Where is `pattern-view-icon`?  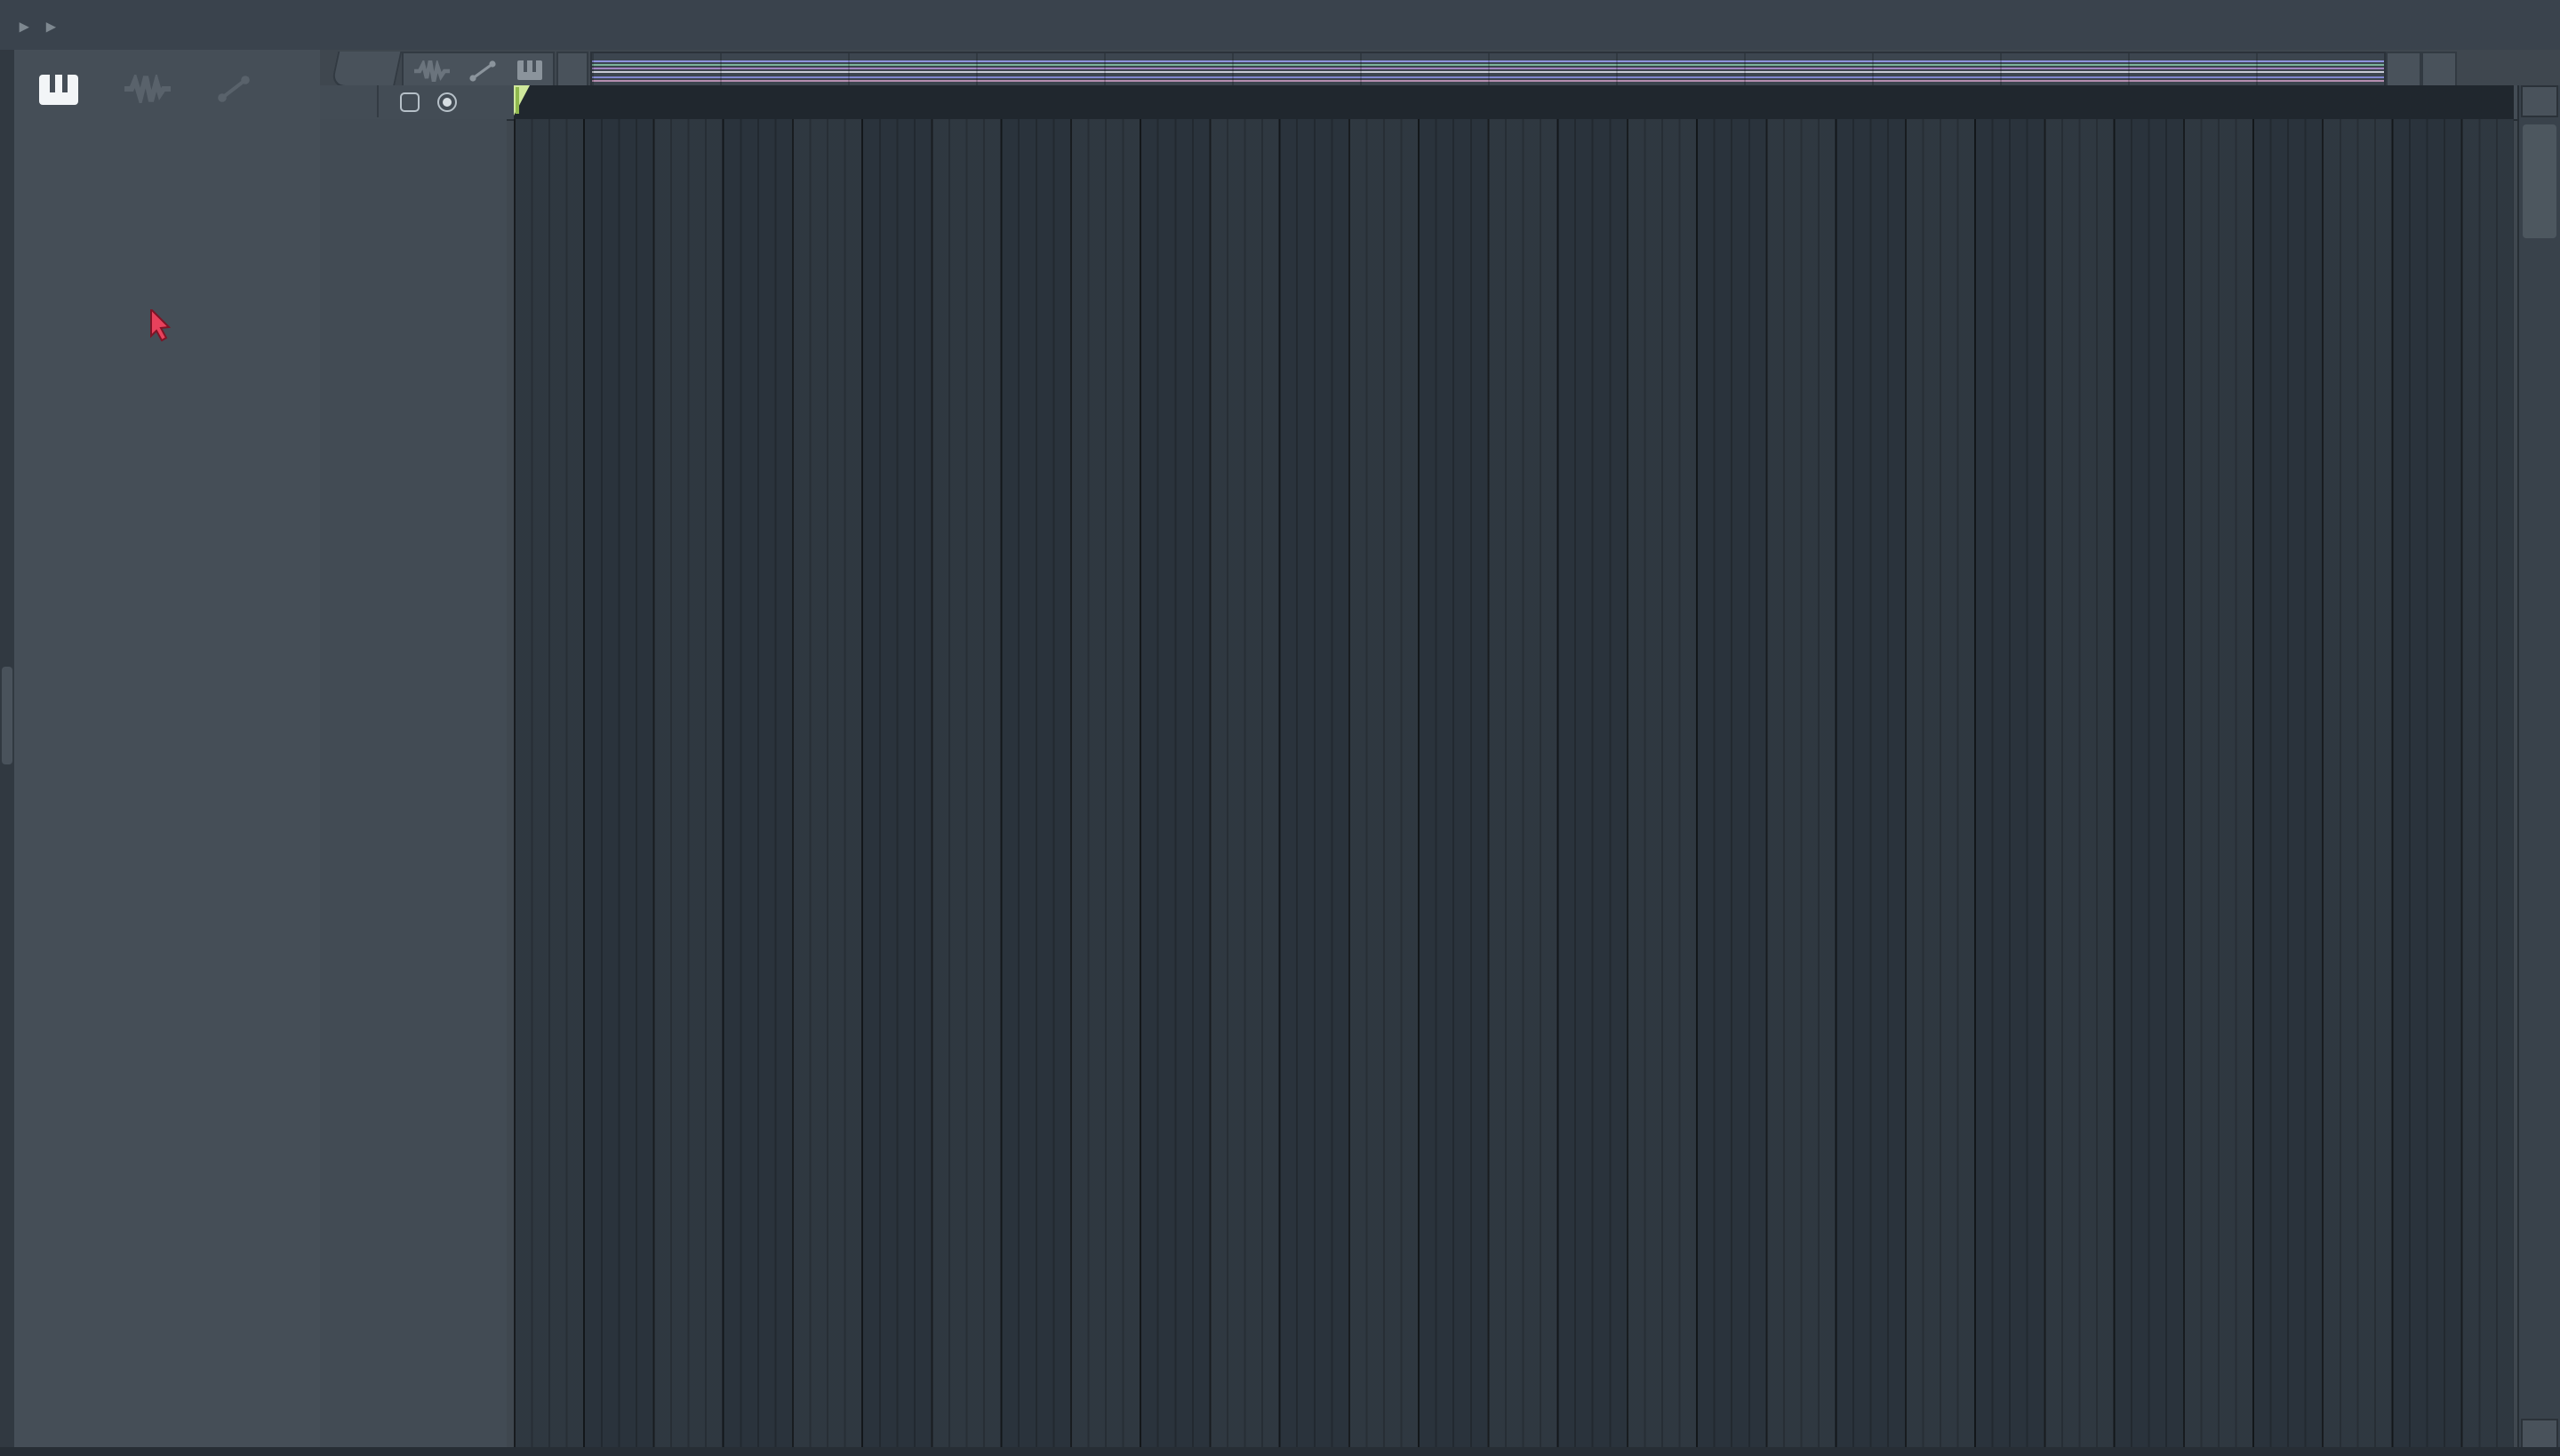
pattern-view-icon is located at coordinates (530, 70).